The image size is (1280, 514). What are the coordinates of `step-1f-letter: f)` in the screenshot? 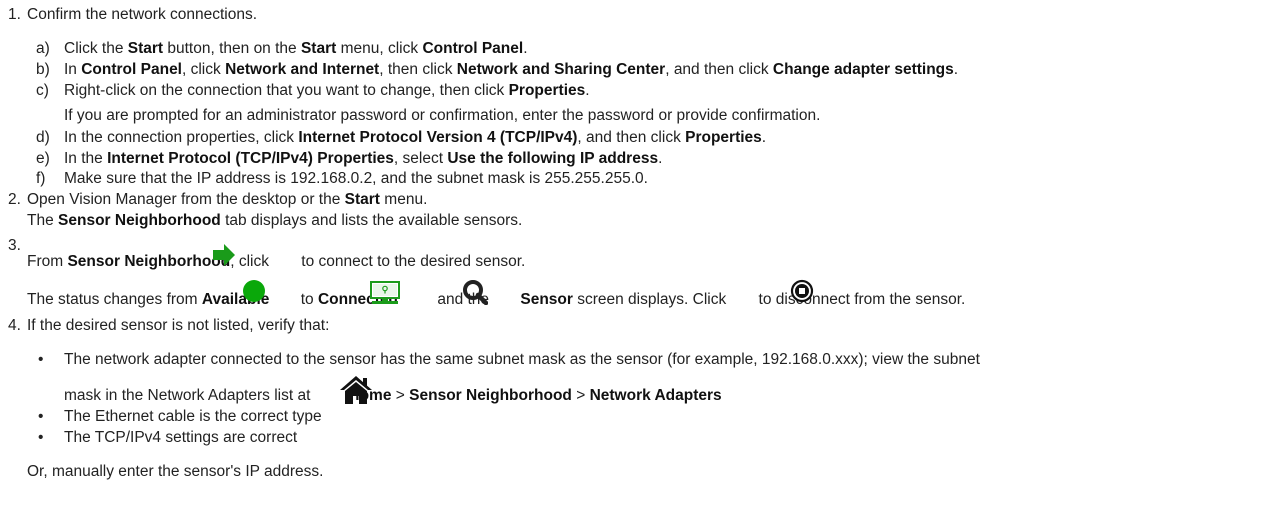 It's located at (41, 178).